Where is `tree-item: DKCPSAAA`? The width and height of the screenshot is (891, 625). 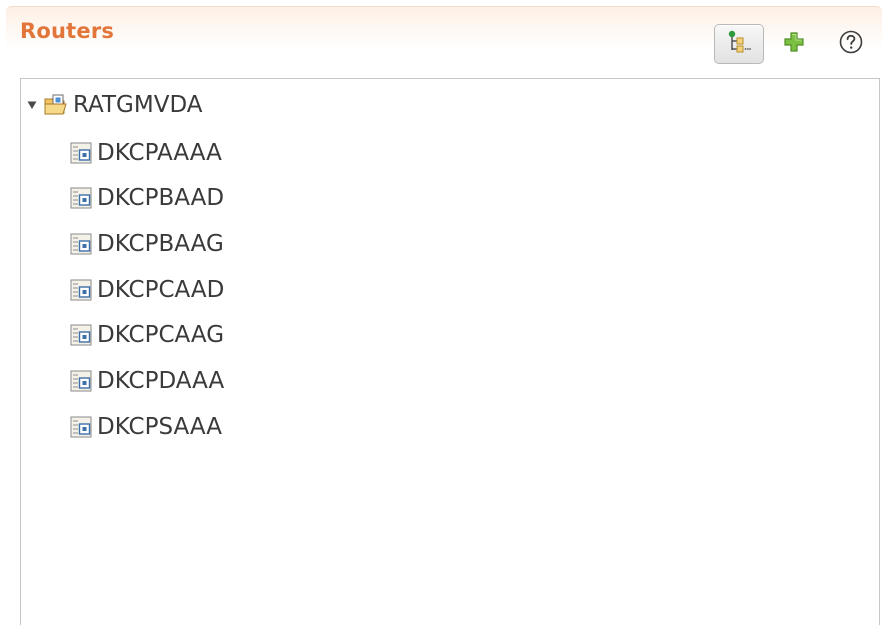
tree-item: DKCPSAAA is located at coordinates (145, 427).